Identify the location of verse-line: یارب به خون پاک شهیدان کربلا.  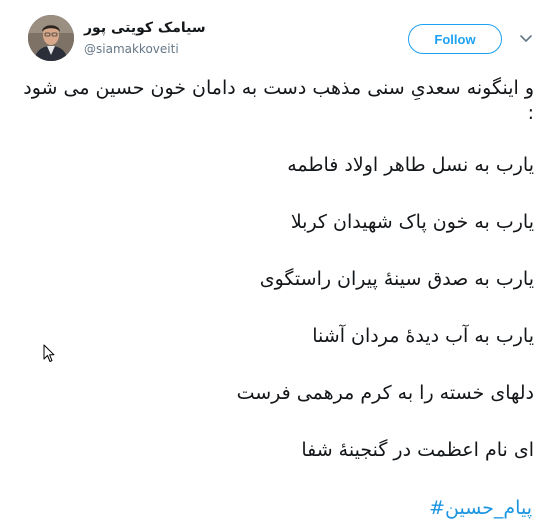
(412, 222).